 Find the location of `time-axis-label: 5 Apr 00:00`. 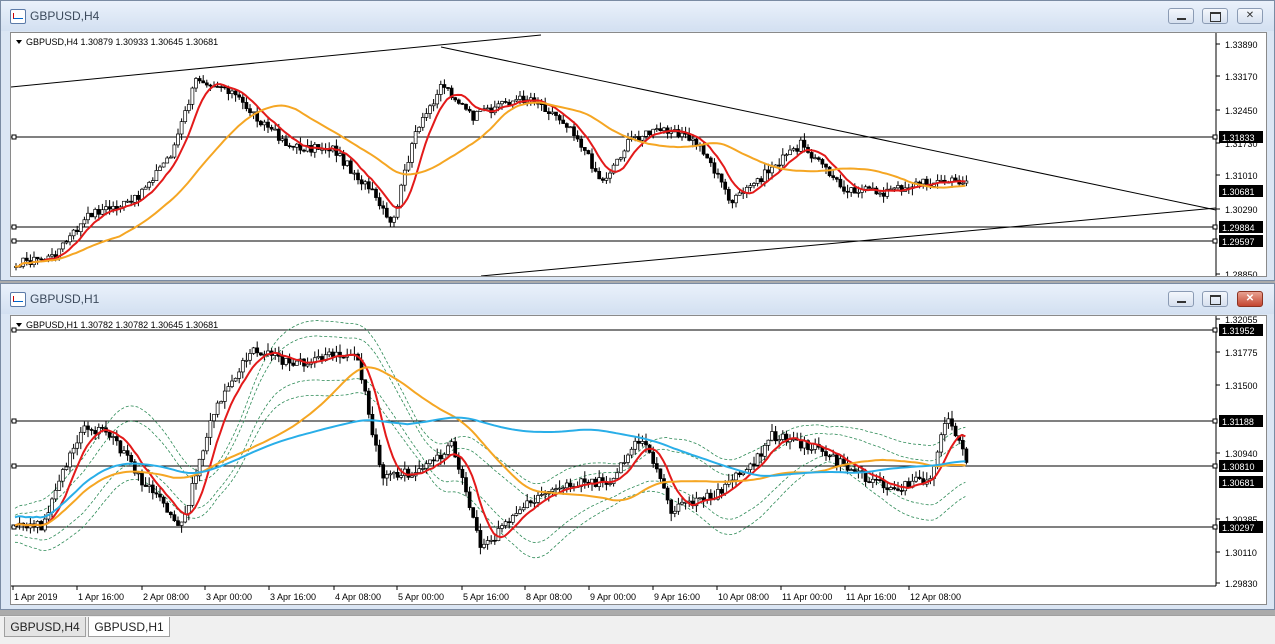

time-axis-label: 5 Apr 00:00 is located at coordinates (421, 597).